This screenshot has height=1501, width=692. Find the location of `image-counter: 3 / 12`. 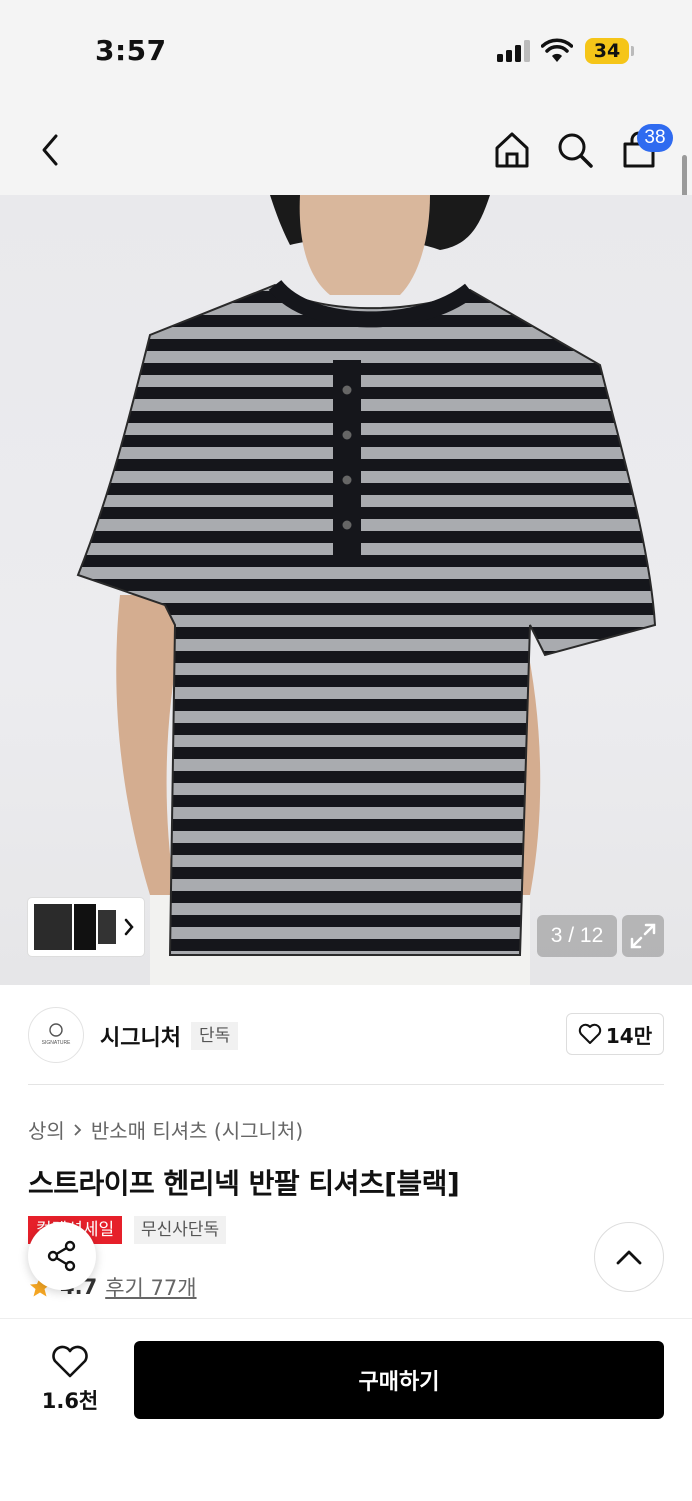

image-counter: 3 / 12 is located at coordinates (577, 936).